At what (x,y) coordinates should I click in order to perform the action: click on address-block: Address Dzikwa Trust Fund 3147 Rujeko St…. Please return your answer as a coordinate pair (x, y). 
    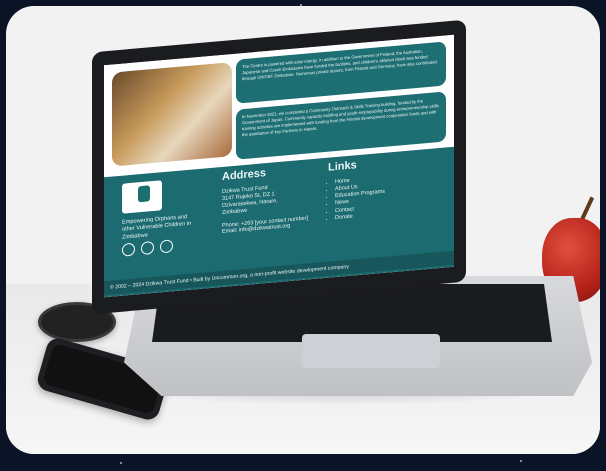
    Looking at the image, I should click on (272, 199).